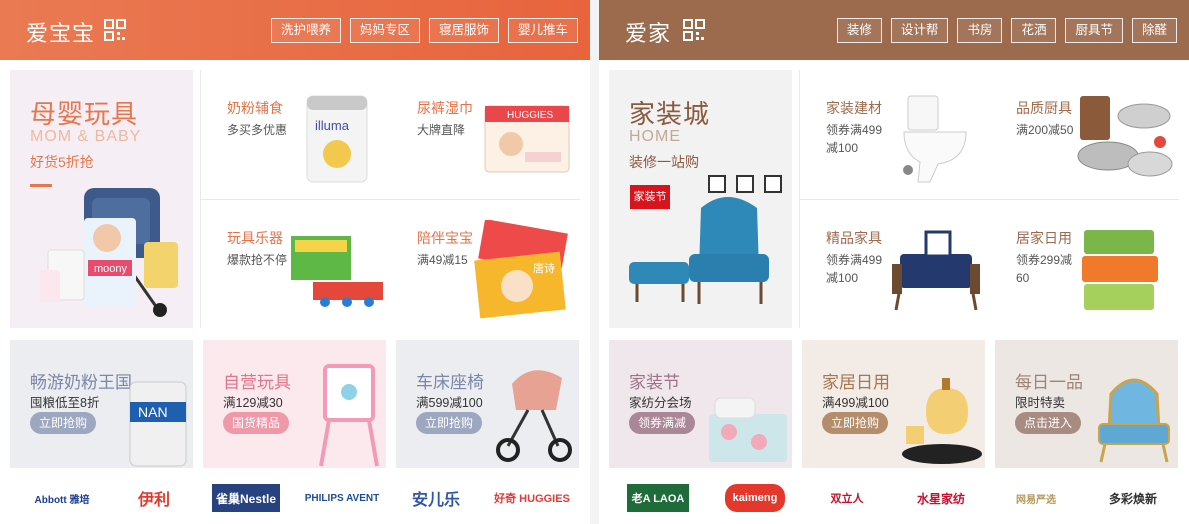 Image resolution: width=1189 pixels, height=524 pixels. Describe the element at coordinates (65, 403) in the screenshot. I see `promo-desc: 囤粮低至8折` at that location.